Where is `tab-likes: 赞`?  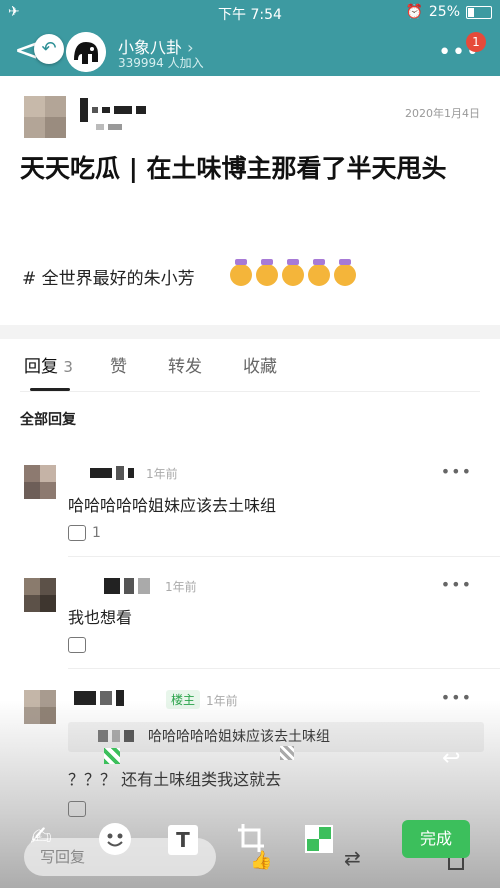
tab-likes: 赞 is located at coordinates (118, 364).